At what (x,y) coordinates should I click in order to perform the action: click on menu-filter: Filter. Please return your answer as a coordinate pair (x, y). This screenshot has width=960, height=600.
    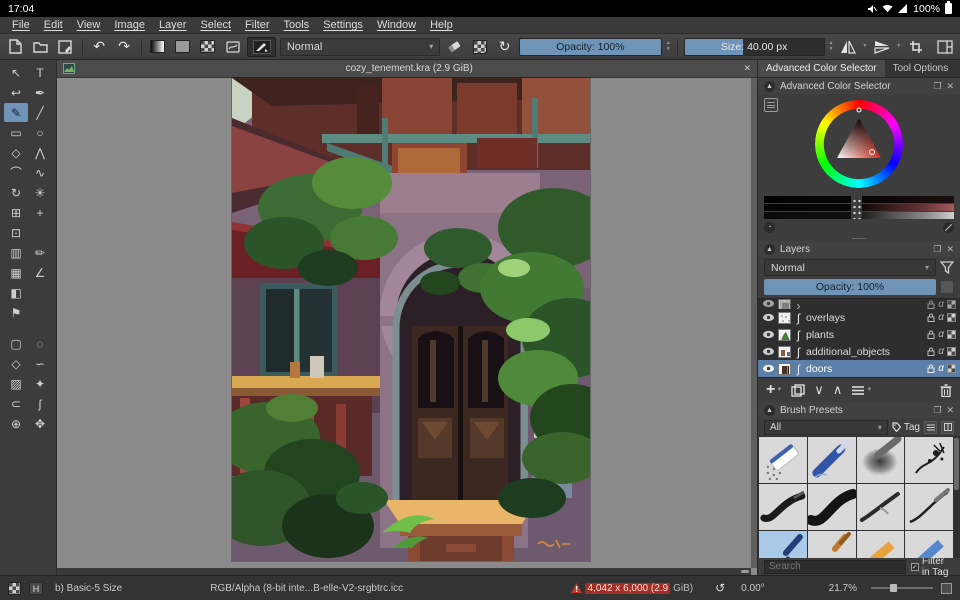
    Looking at the image, I should click on (257, 25).